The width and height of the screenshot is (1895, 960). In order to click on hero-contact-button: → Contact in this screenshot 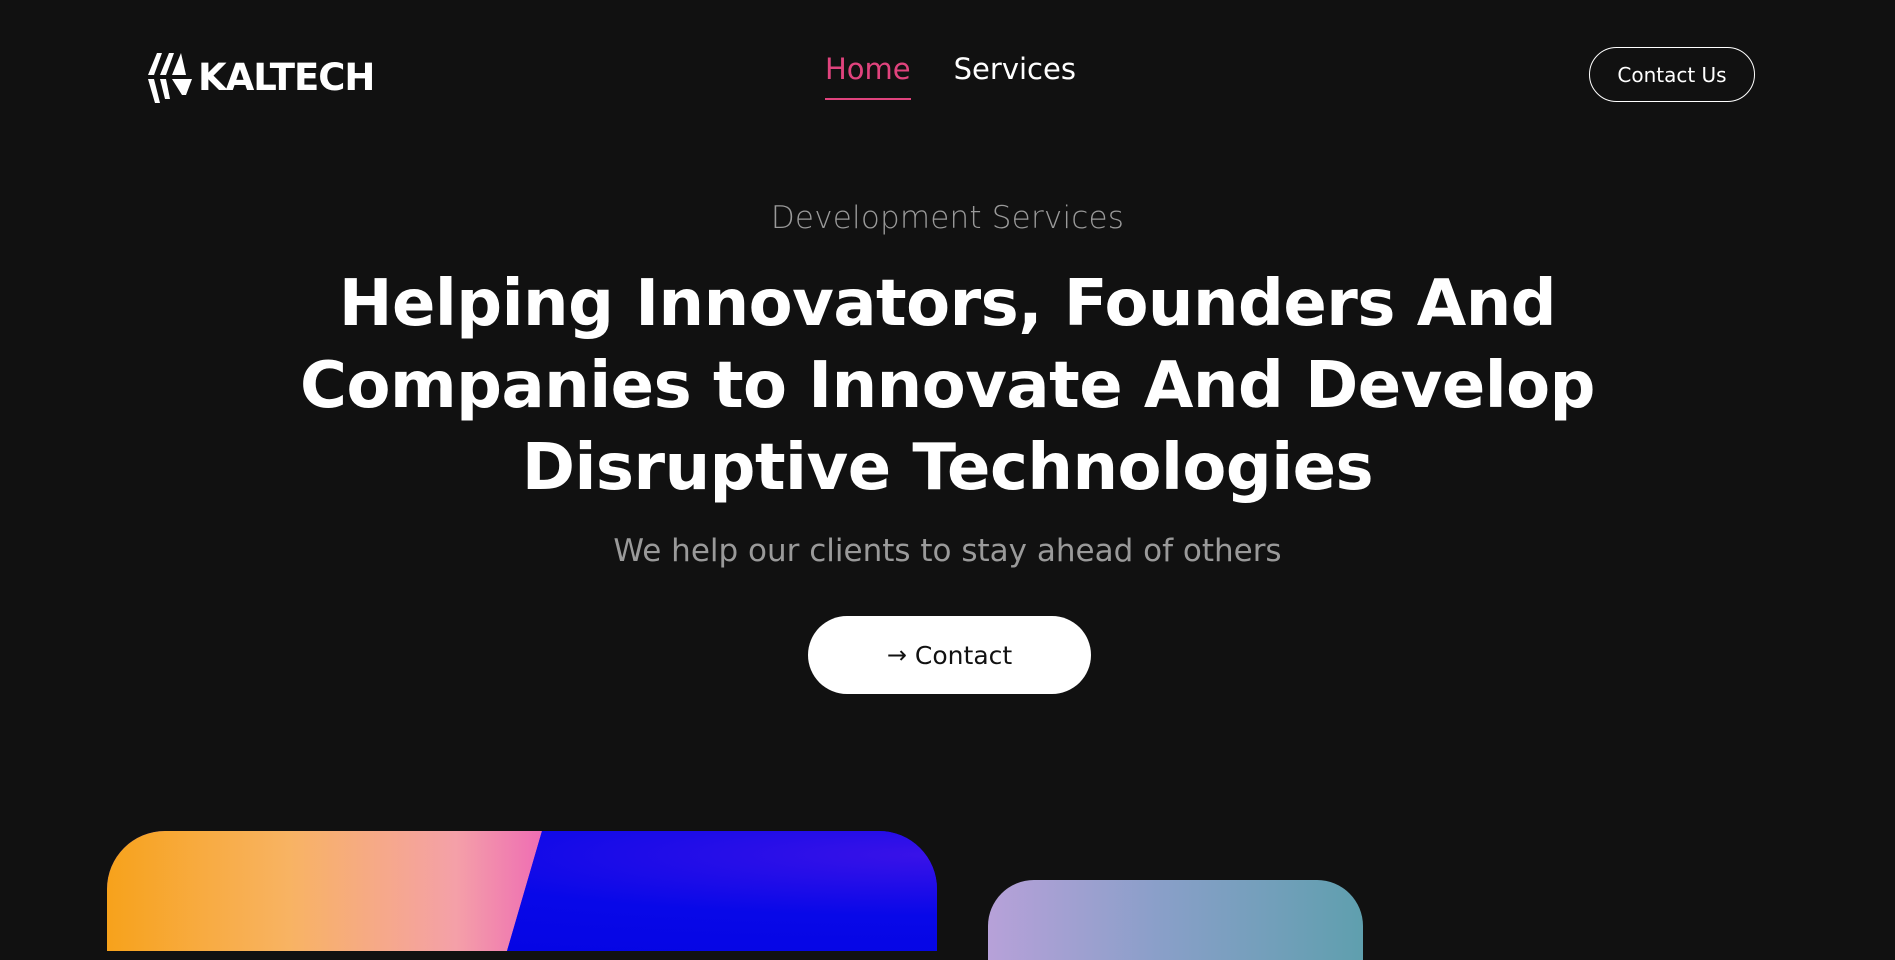, I will do `click(949, 655)`.